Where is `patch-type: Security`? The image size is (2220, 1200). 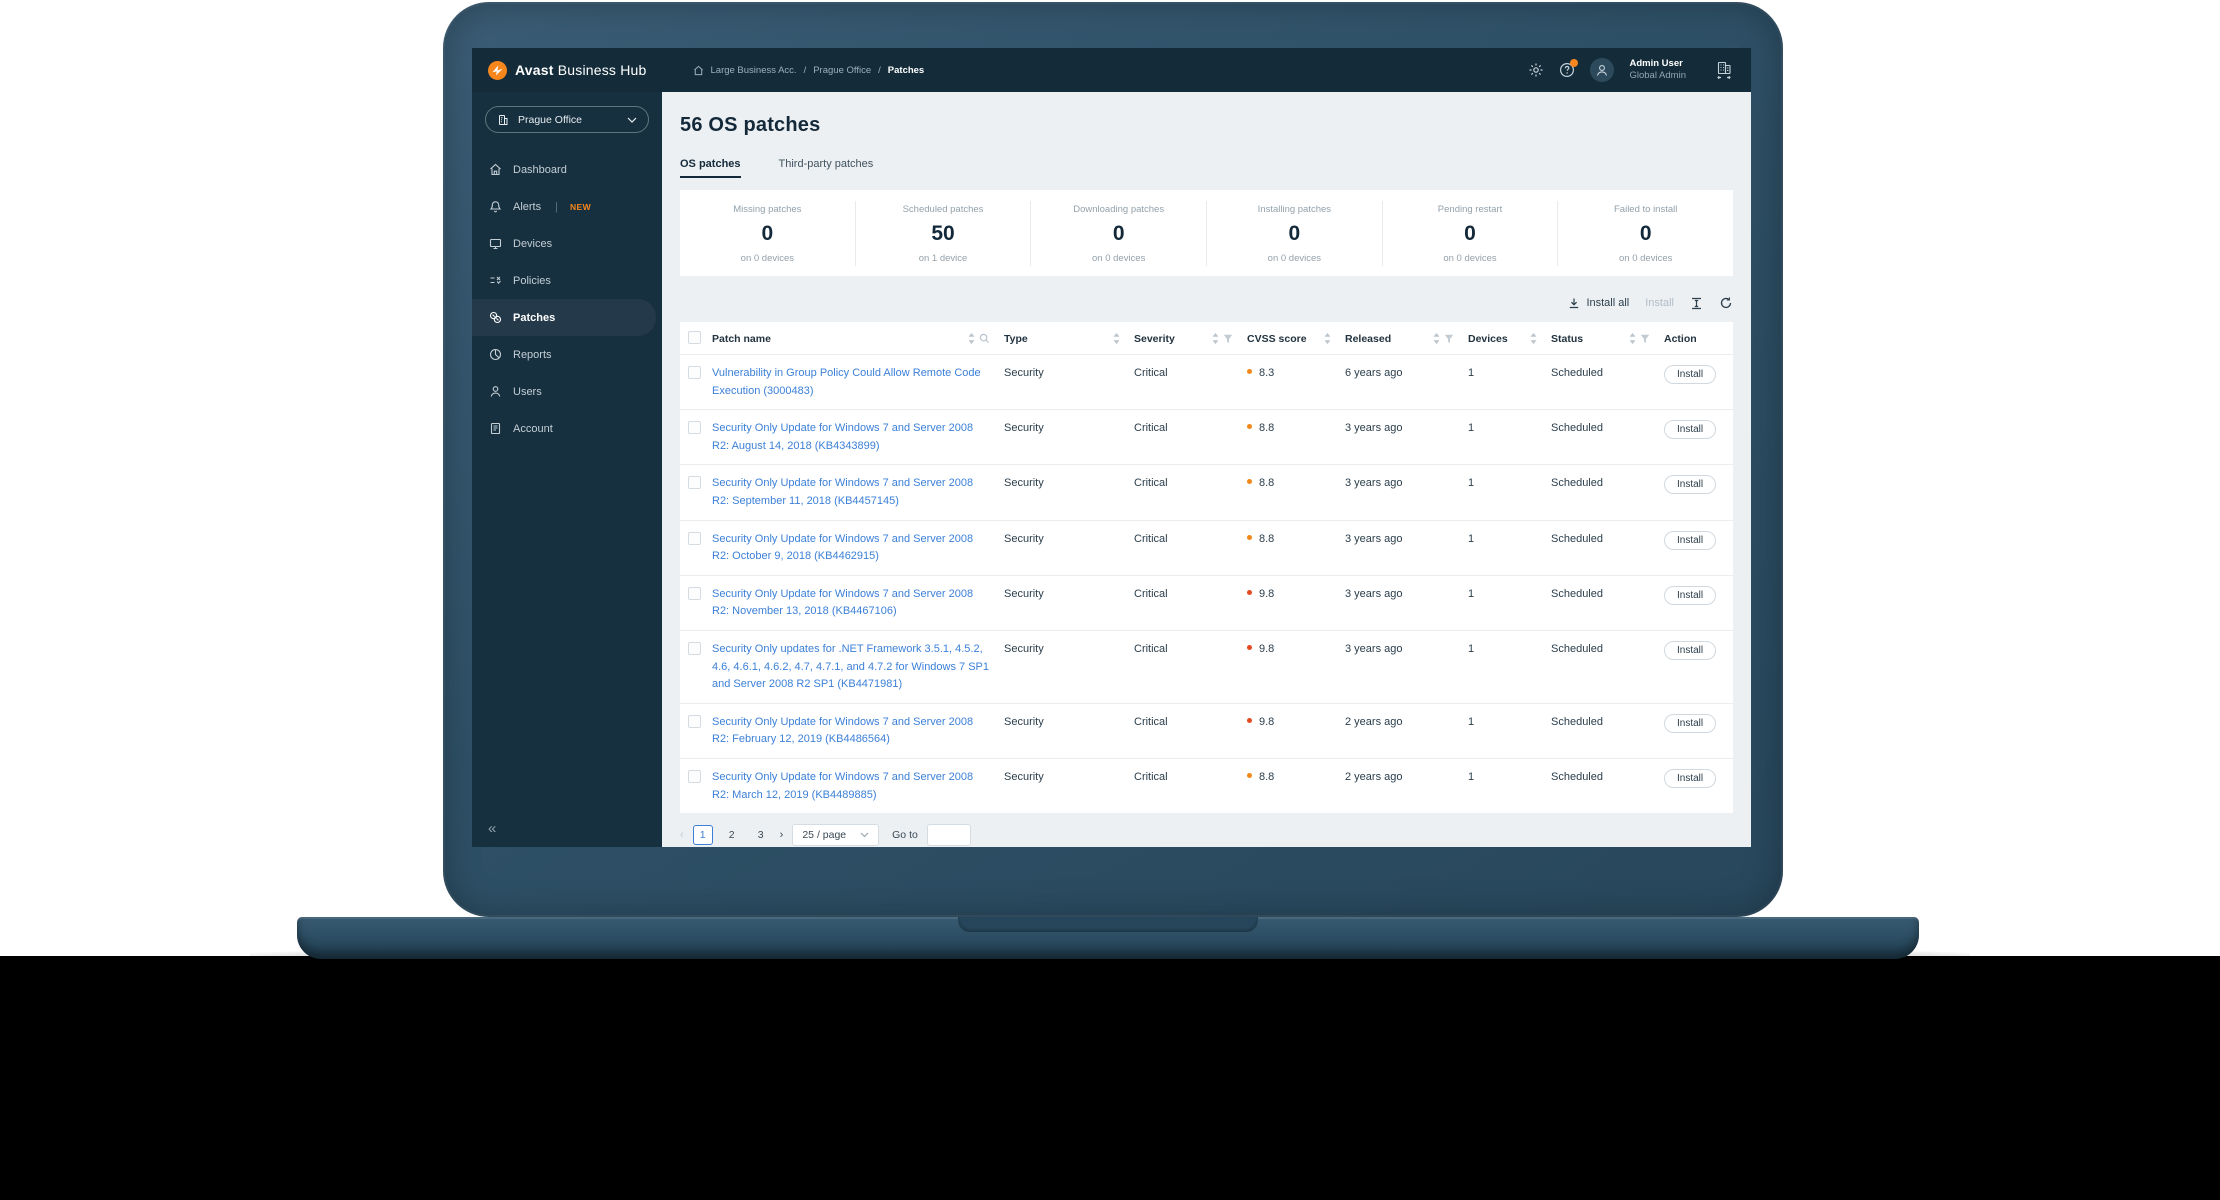
patch-type: Security is located at coordinates (1024, 776).